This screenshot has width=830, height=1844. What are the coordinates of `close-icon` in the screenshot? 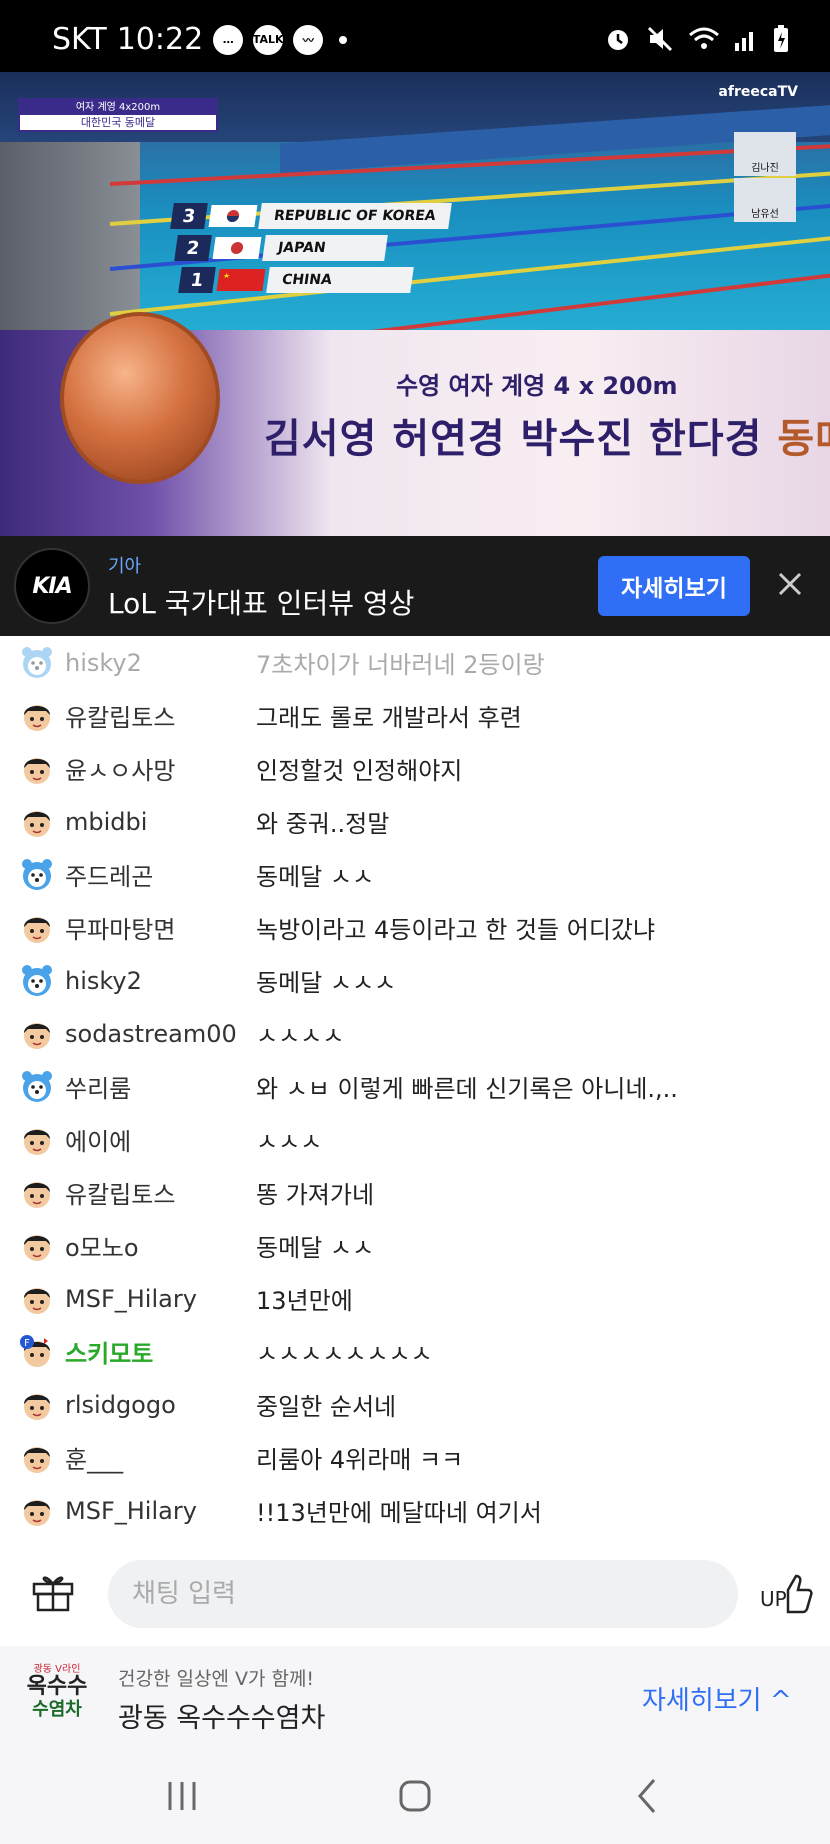 It's located at (790, 584).